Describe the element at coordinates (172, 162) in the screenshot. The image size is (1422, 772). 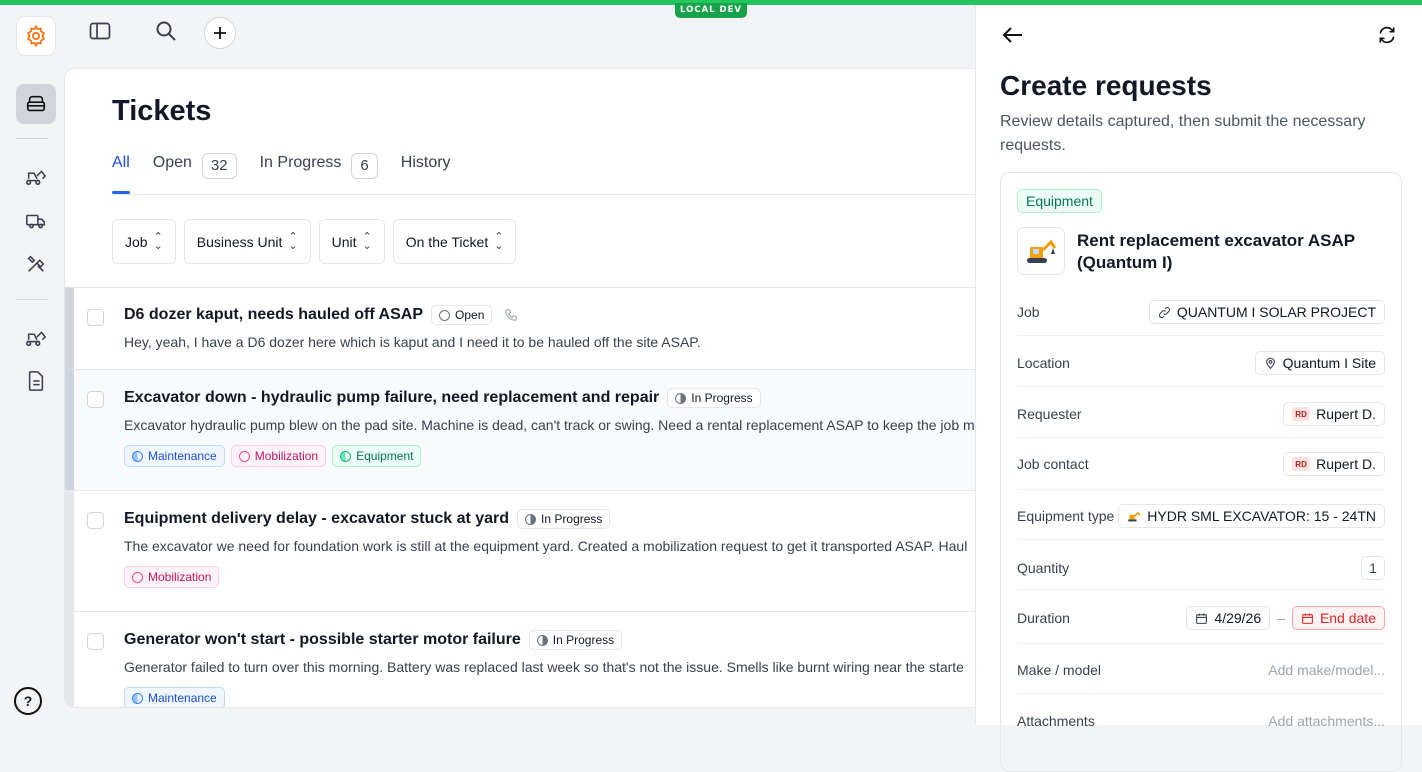
I see `tab-label: Open` at that location.